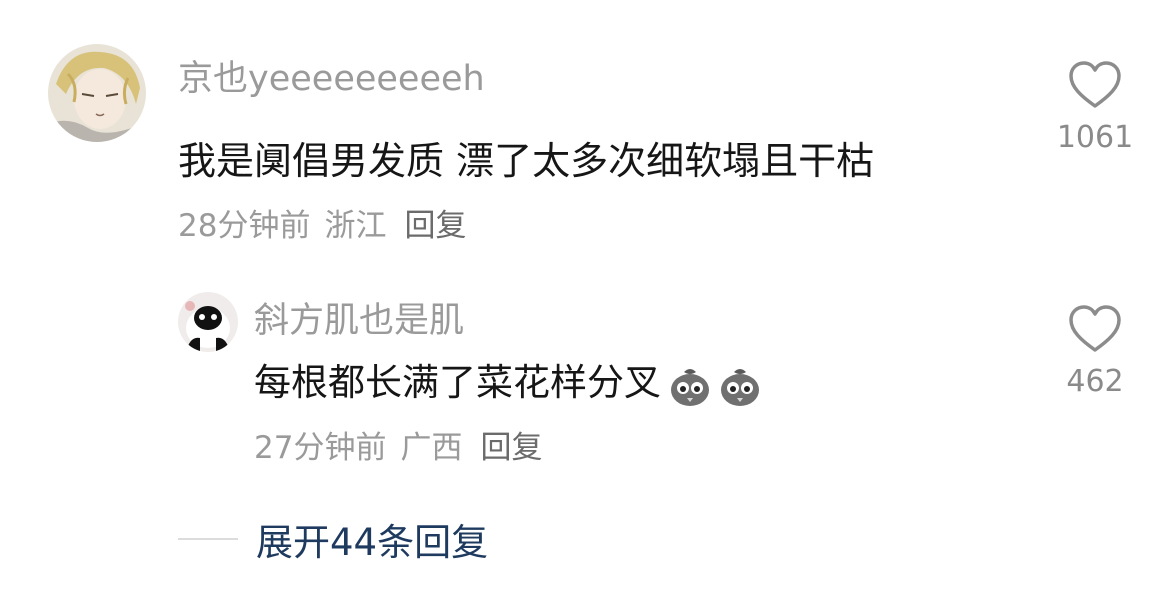  Describe the element at coordinates (331, 75) in the screenshot. I see `commenter-username: 京也yeeeeeeeeeh` at that location.